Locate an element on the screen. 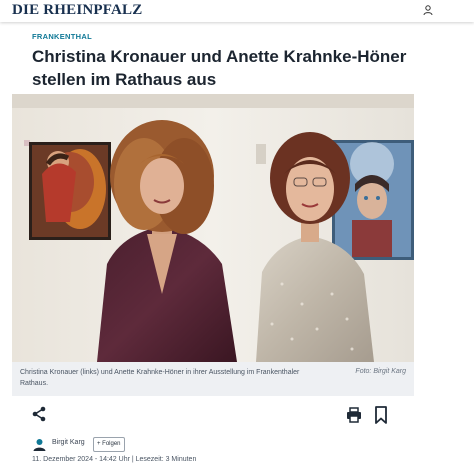 The height and width of the screenshot is (466, 474). photo-credit: Foto: Birgit Karg is located at coordinates (380, 371).